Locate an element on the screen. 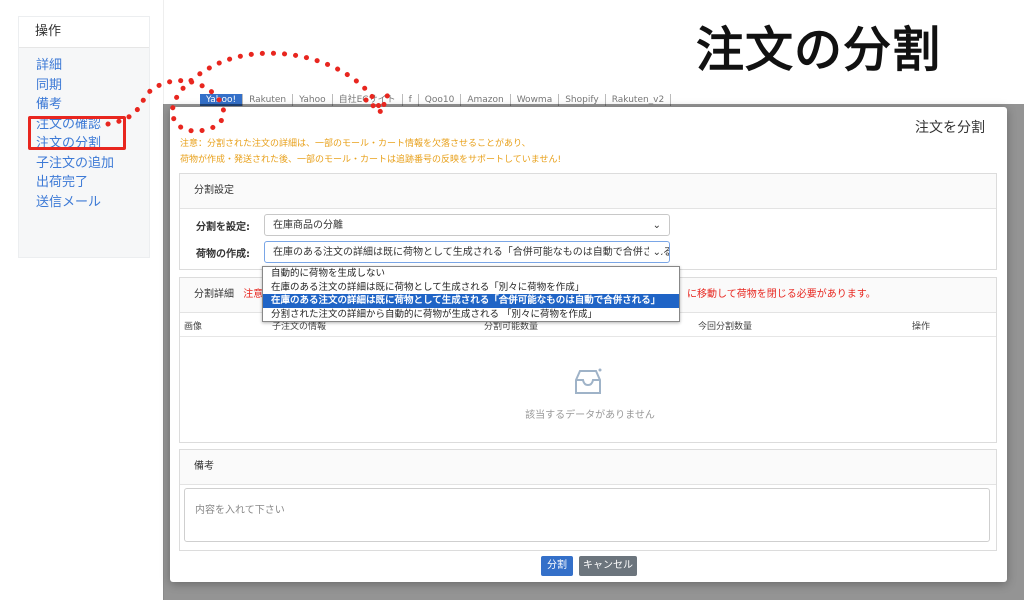  empty-data-text: 該当するデータがありません is located at coordinates (590, 415).